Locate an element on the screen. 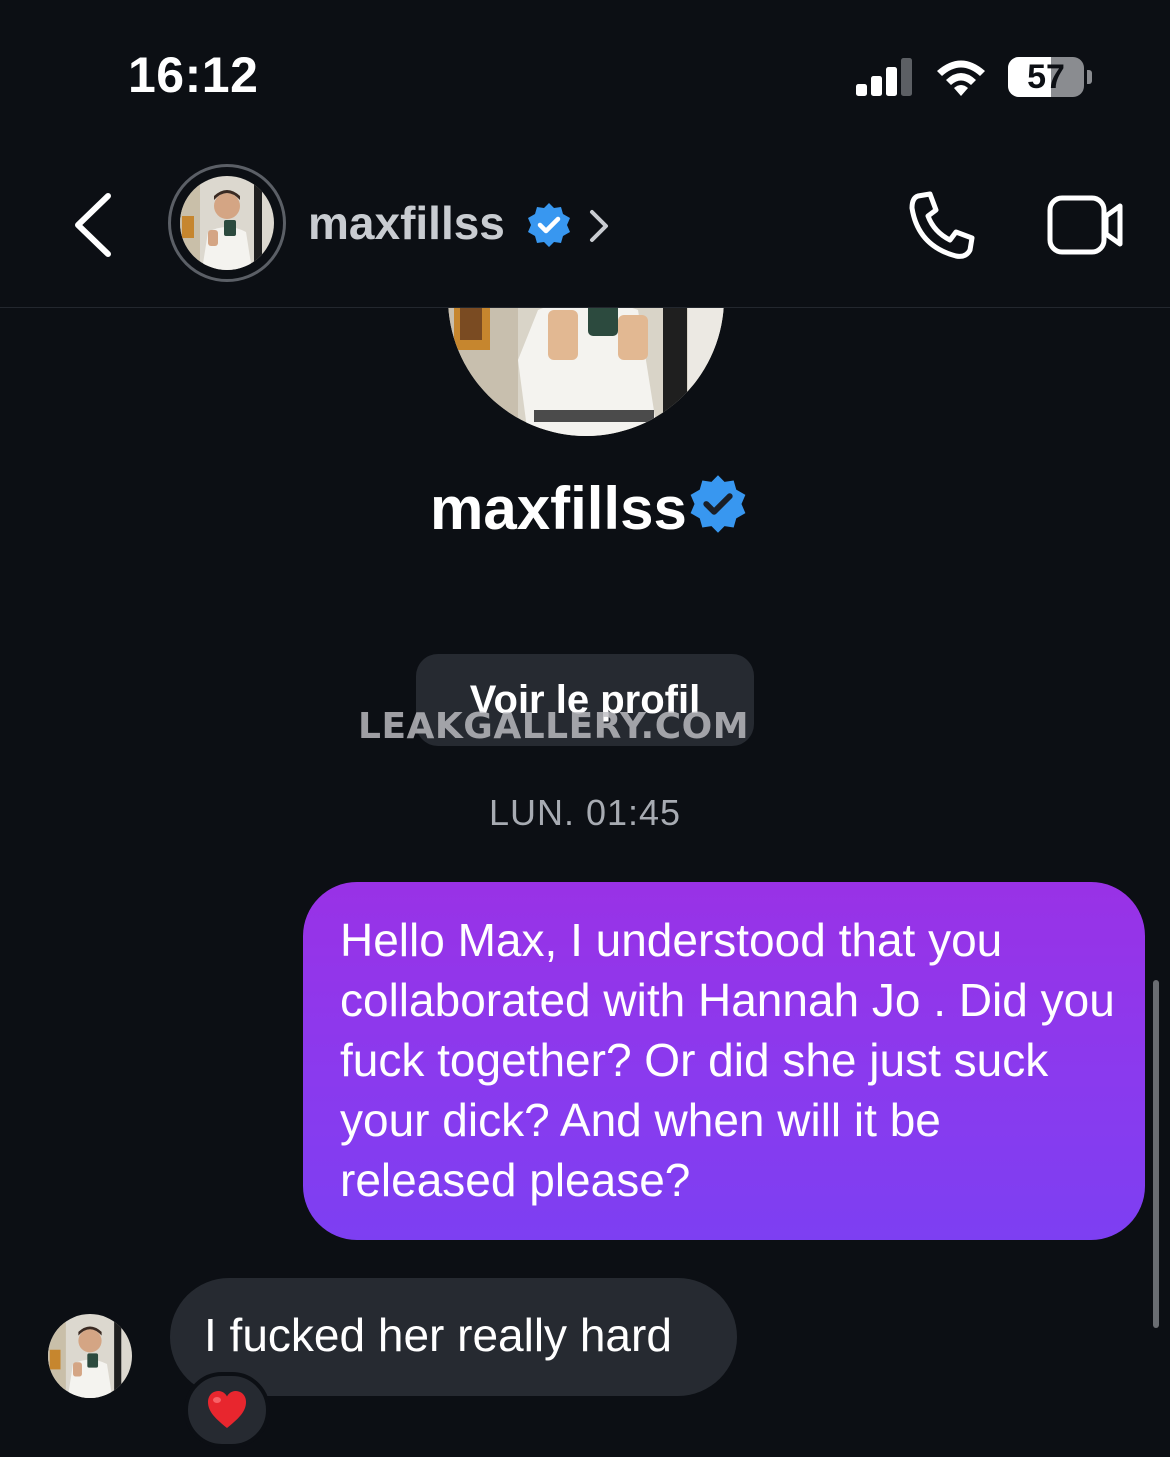 The image size is (1170, 1457). battery-level: 57 is located at coordinates (1046, 77).